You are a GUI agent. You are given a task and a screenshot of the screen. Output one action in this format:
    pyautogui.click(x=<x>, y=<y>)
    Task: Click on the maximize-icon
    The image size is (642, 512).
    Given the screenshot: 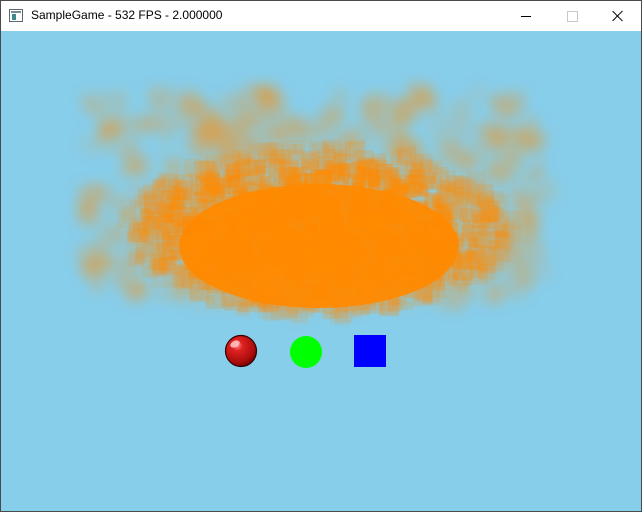 What is the action you would take?
    pyautogui.click(x=572, y=16)
    